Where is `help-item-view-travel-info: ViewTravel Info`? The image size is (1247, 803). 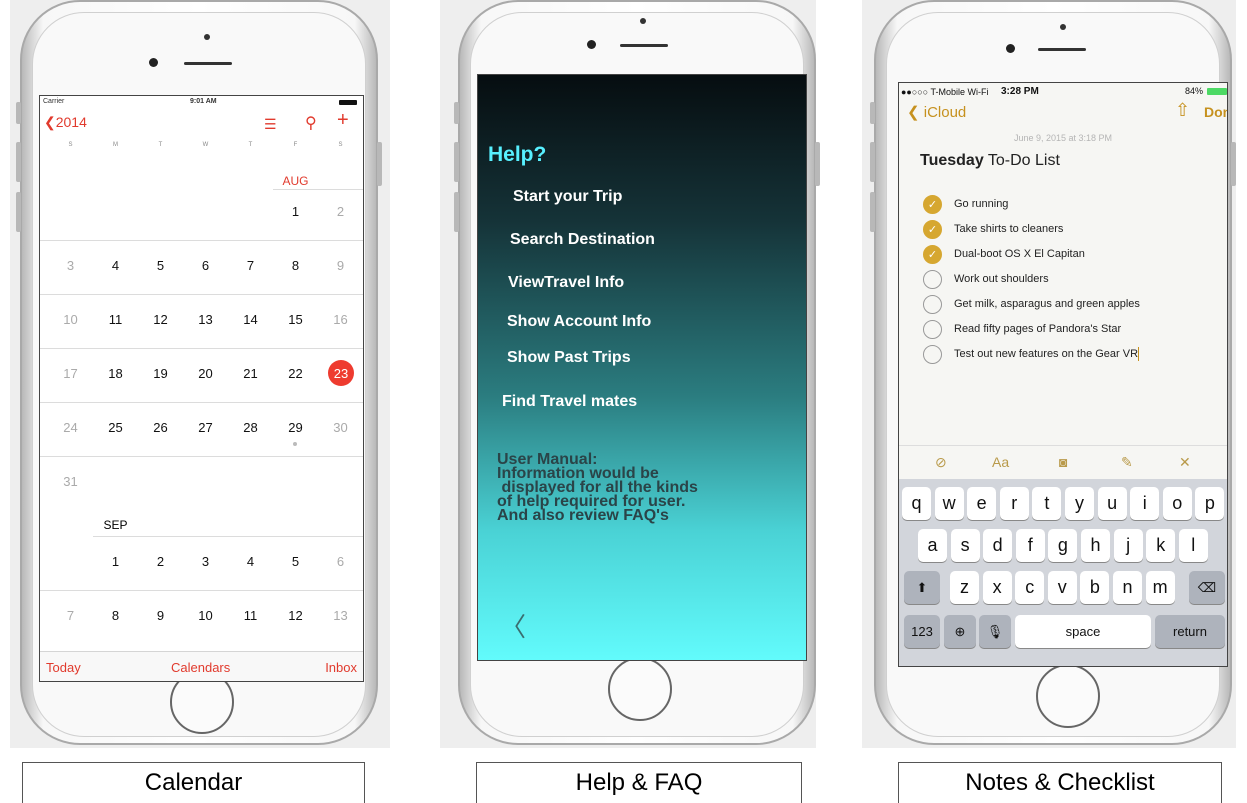 help-item-view-travel-info: ViewTravel Info is located at coordinates (566, 283).